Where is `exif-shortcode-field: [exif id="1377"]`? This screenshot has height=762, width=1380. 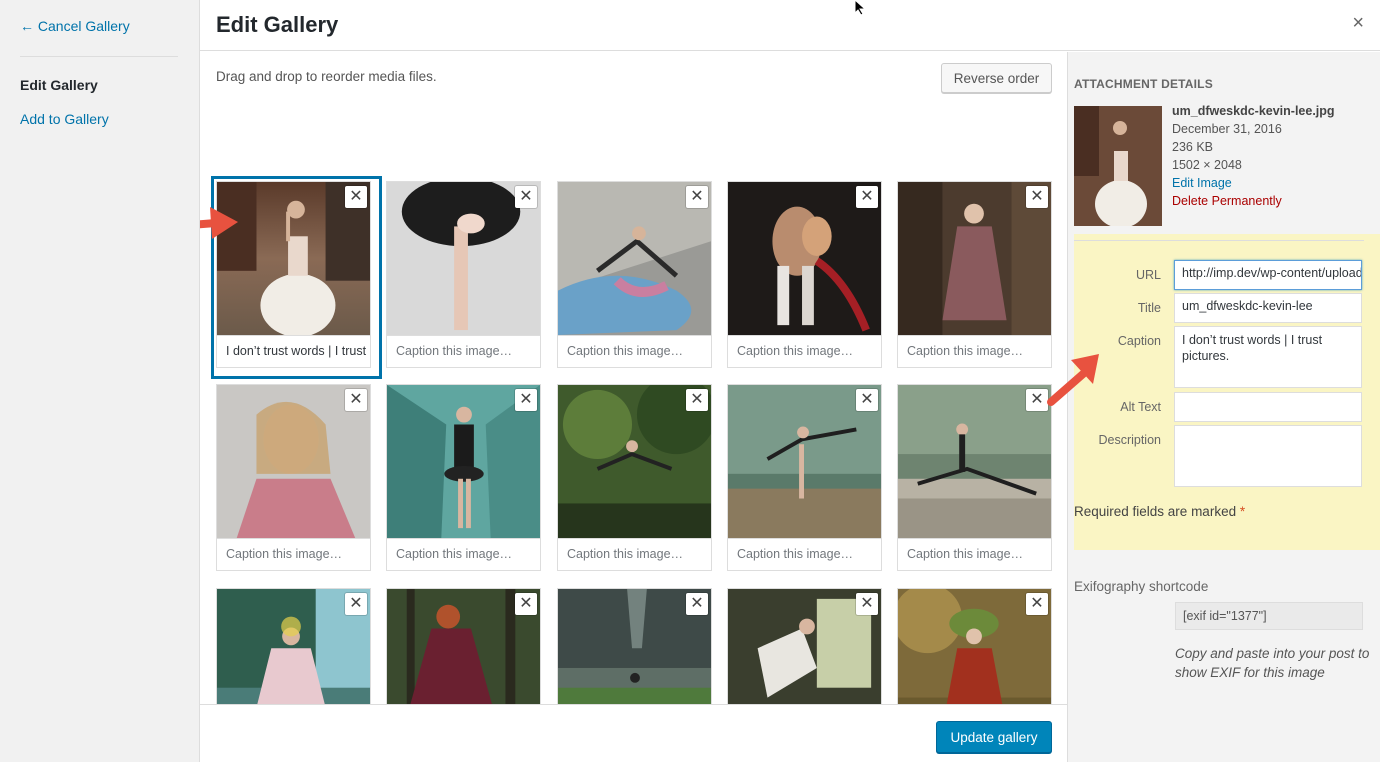 exif-shortcode-field: [exif id="1377"] is located at coordinates (1269, 616).